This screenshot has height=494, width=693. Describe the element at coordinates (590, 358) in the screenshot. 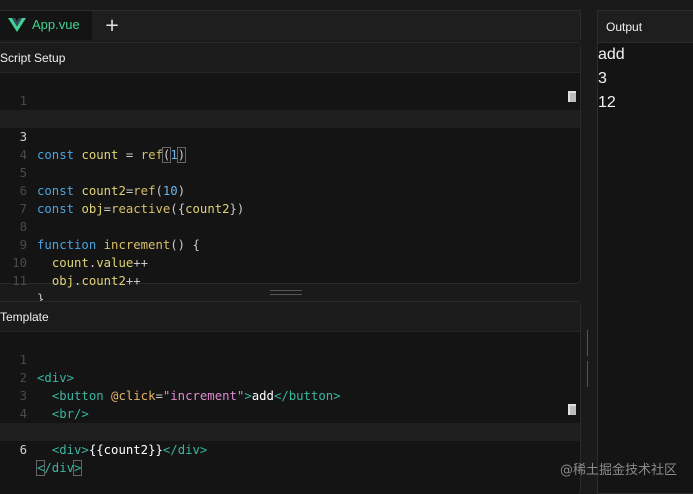

I see `column-resize-handle` at that location.